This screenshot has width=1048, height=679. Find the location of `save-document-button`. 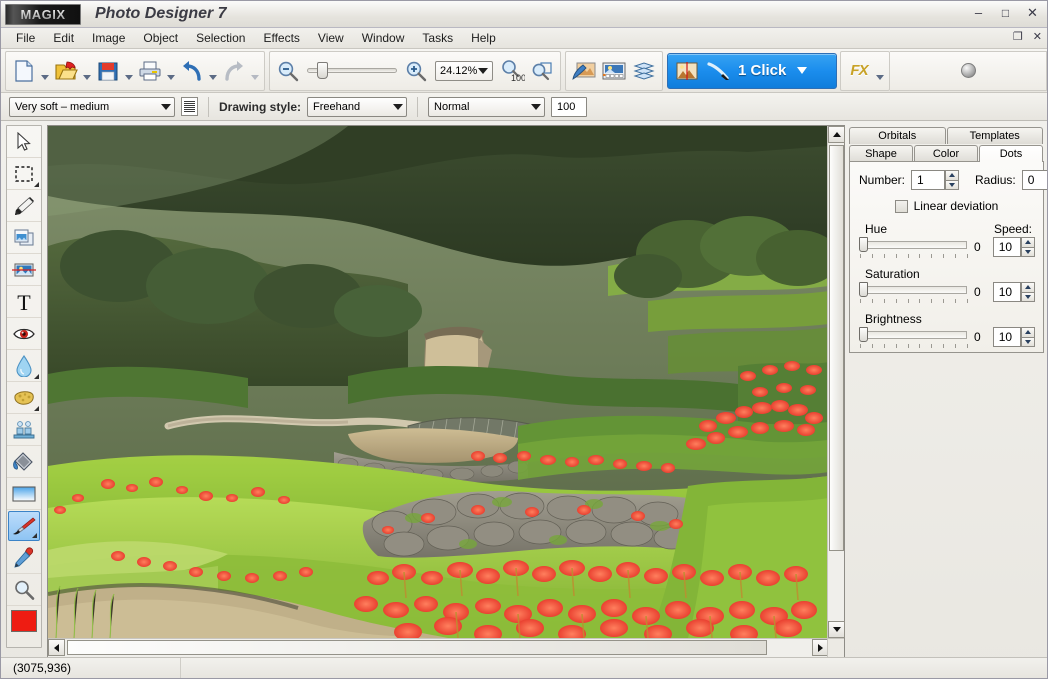

save-document-button is located at coordinates (108, 71).